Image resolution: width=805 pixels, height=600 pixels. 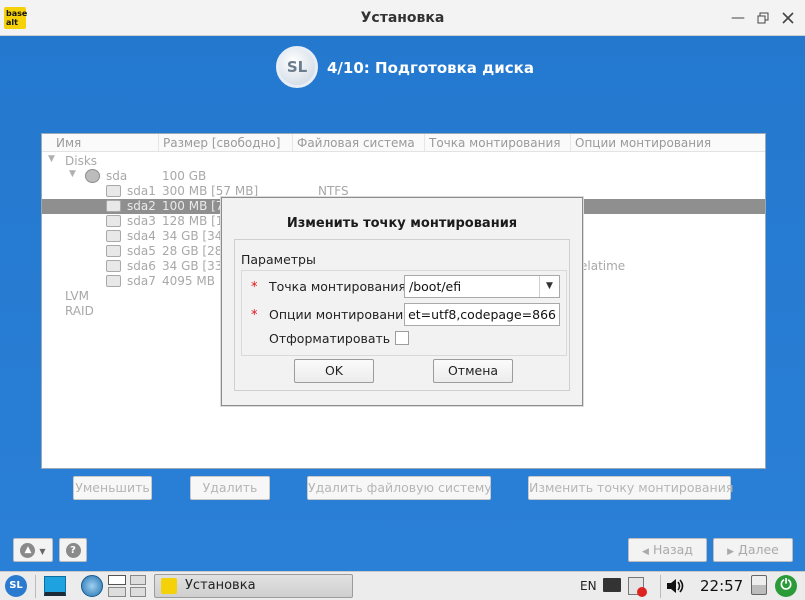 What do you see at coordinates (117, 580) in the screenshot?
I see `workspace-1-icon` at bounding box center [117, 580].